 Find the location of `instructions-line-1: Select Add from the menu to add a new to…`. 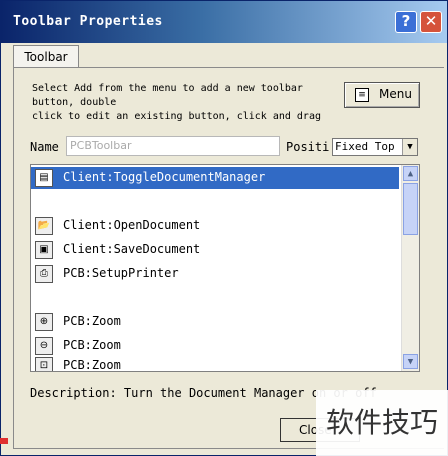

instructions-line-1: Select Add from the menu to add a new to… is located at coordinates (167, 88).